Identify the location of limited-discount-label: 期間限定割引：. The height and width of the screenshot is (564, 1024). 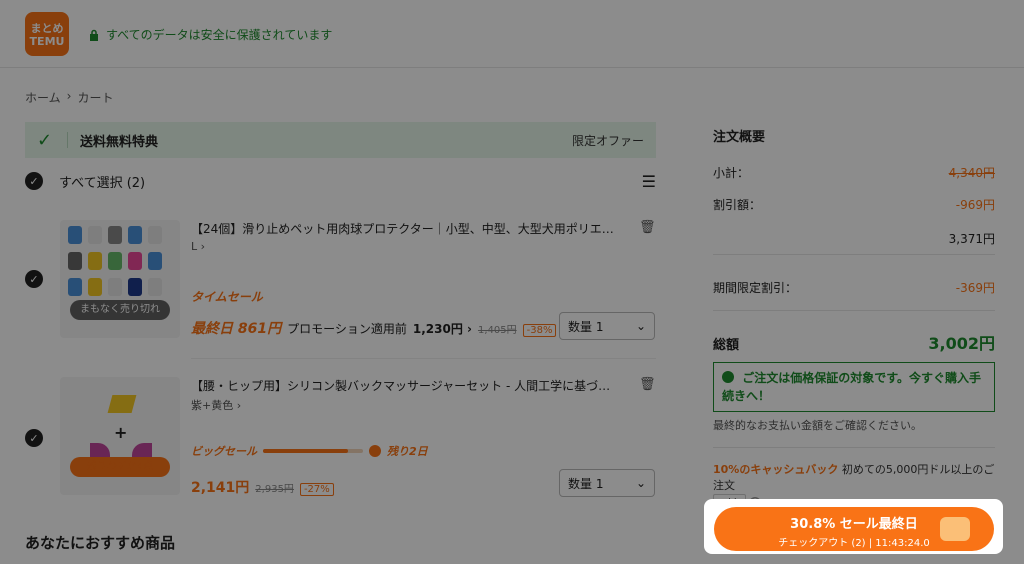
(755, 288).